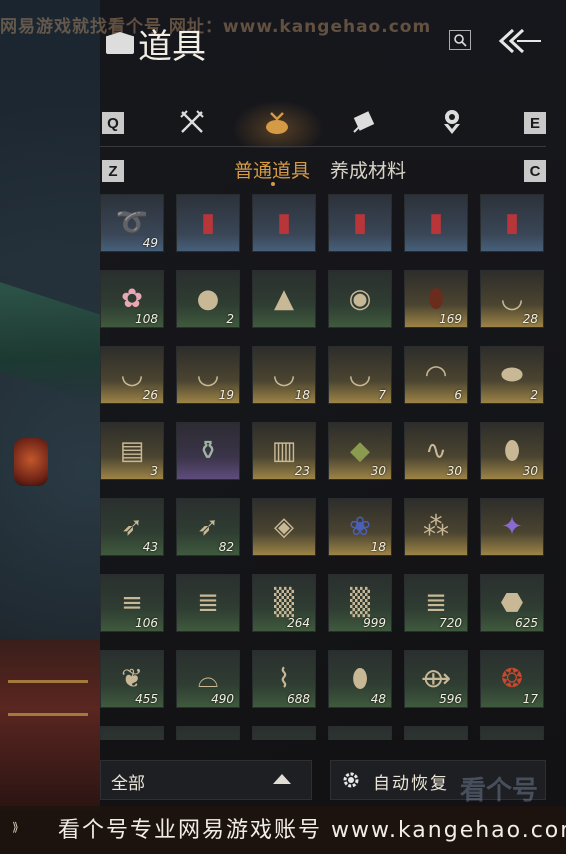 This screenshot has width=566, height=854. I want to click on tab-scrolls, so click(364, 122).